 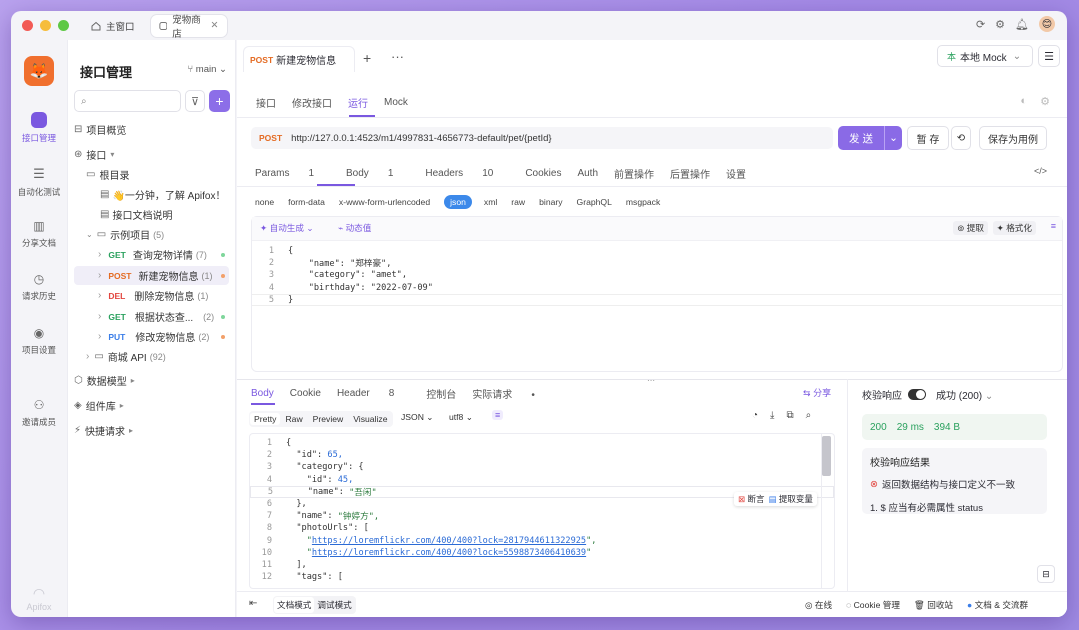 I want to click on copy-icon: ⧉, so click(x=789, y=415).